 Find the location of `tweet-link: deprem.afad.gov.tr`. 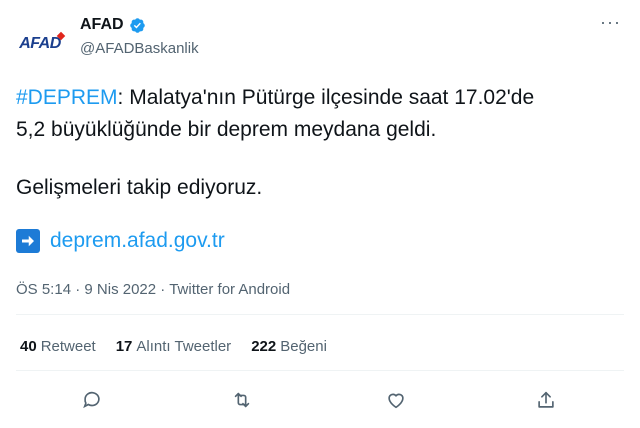

tweet-link: deprem.afad.gov.tr is located at coordinates (120, 241).